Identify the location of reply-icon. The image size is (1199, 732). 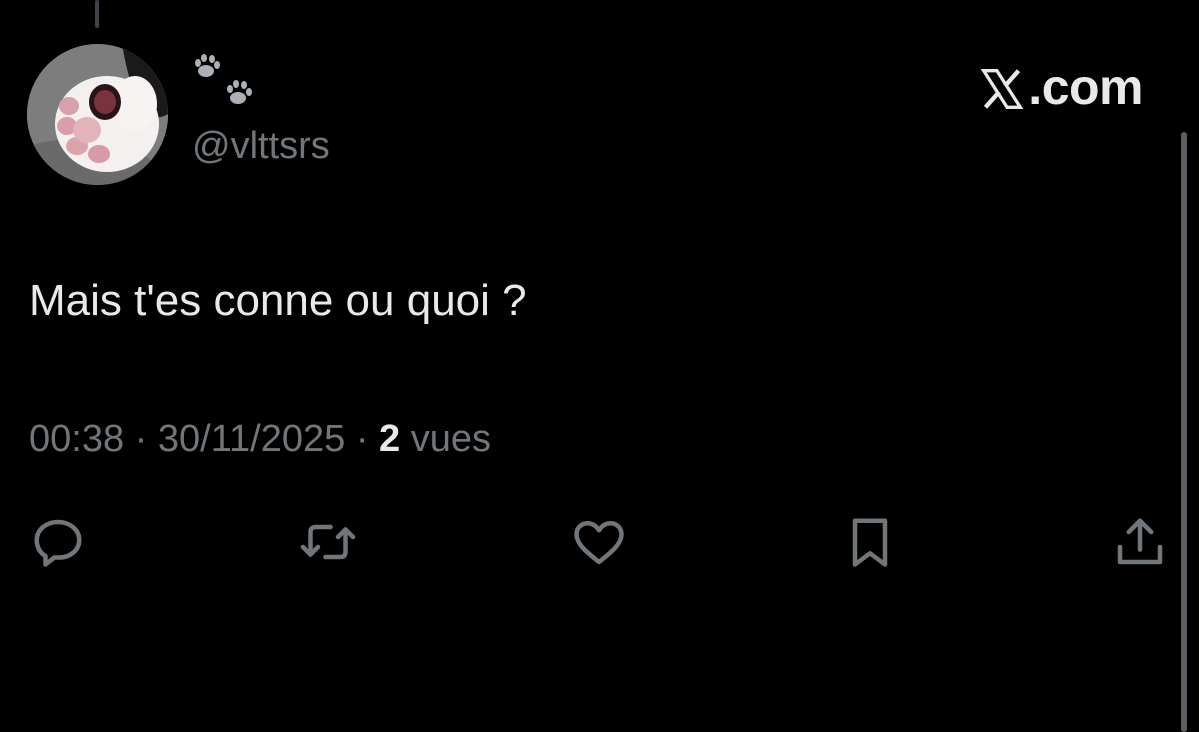
(58, 543).